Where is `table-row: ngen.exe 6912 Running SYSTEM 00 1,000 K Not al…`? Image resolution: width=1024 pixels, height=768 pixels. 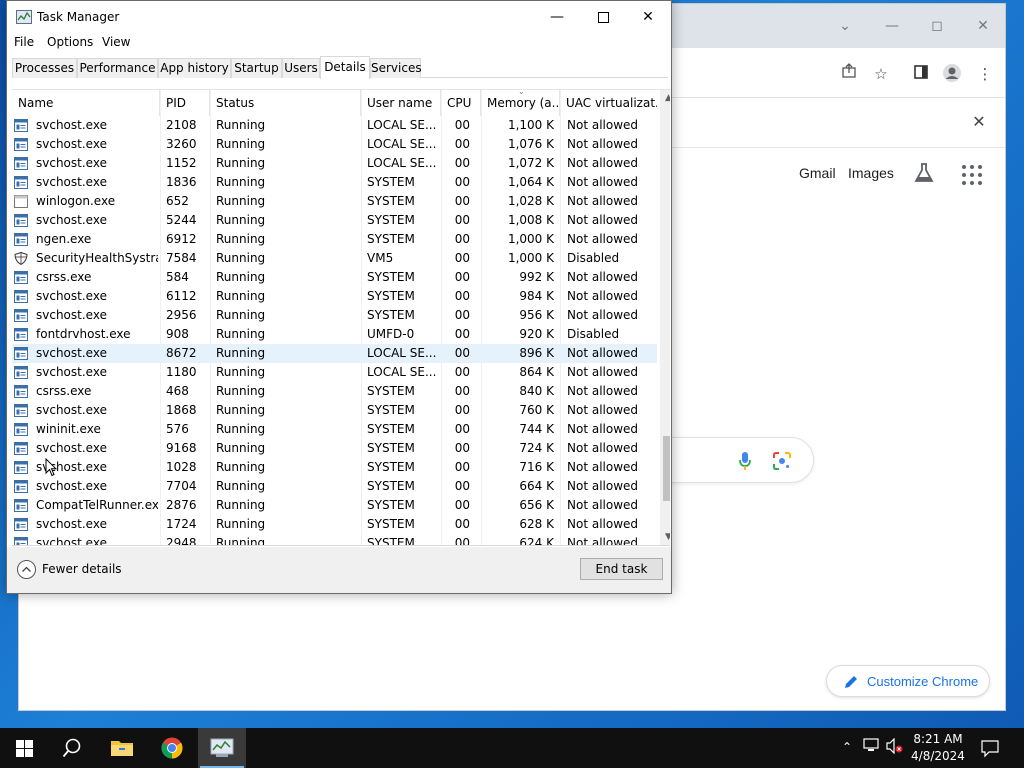 table-row: ngen.exe 6912 Running SYSTEM 00 1,000 K Not al… is located at coordinates (334, 239).